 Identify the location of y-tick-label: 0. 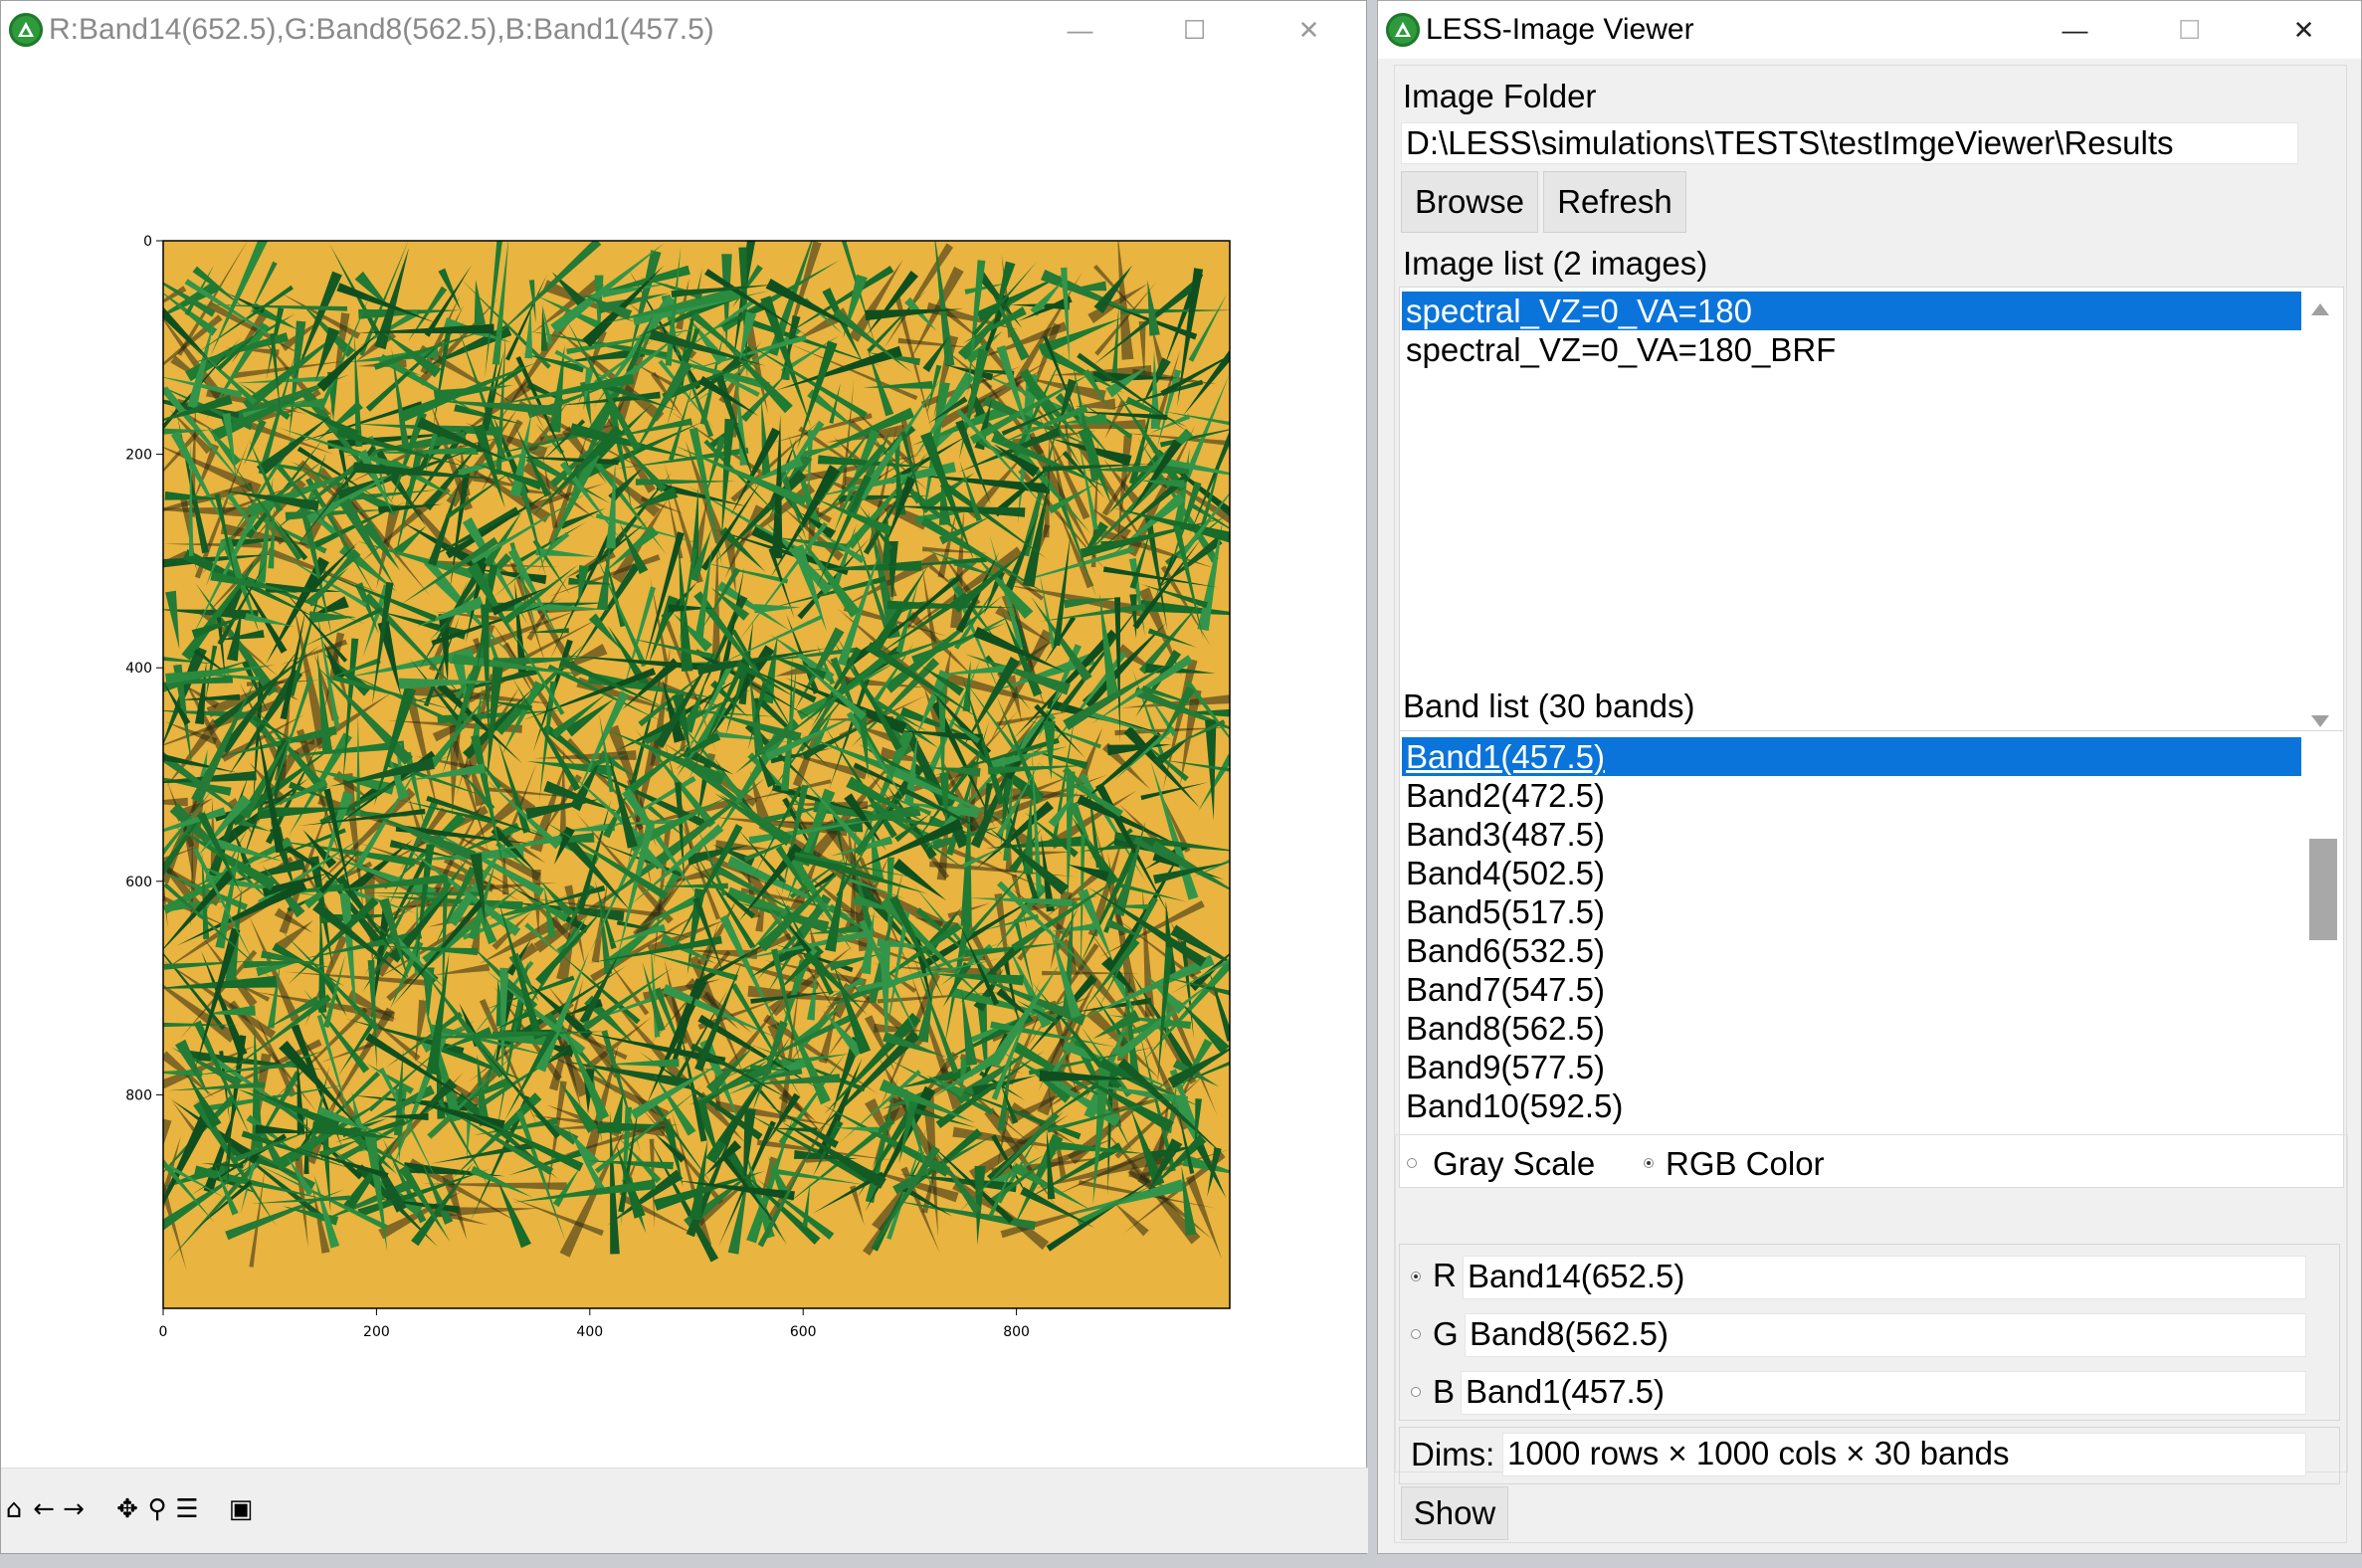
(147, 242).